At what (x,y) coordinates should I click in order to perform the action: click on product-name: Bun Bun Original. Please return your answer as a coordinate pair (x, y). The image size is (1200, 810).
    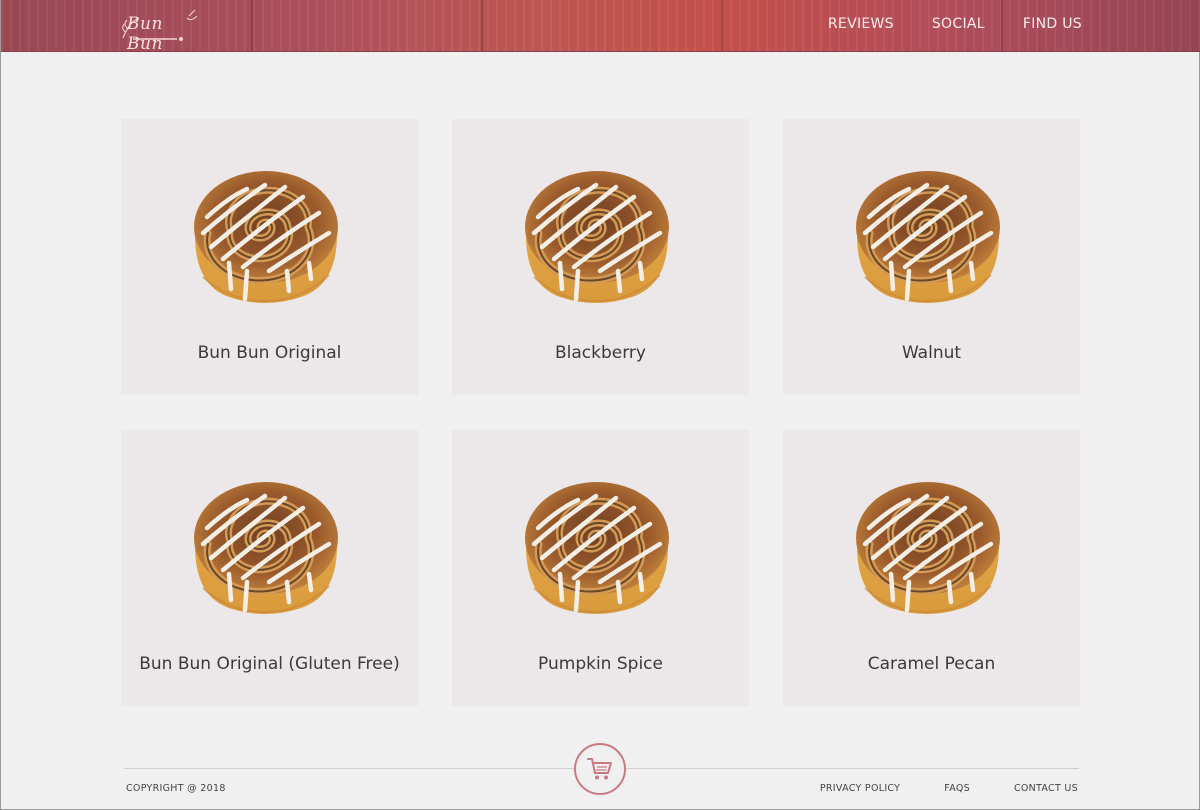
    Looking at the image, I should click on (269, 353).